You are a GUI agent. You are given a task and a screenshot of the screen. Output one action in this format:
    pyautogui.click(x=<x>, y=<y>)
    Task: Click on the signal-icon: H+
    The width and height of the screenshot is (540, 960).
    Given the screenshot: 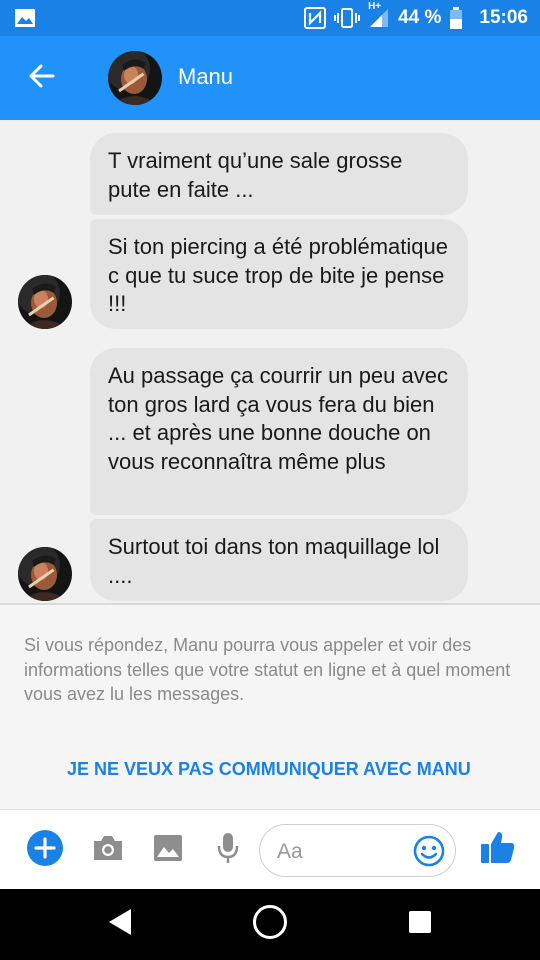 What is the action you would take?
    pyautogui.click(x=379, y=15)
    